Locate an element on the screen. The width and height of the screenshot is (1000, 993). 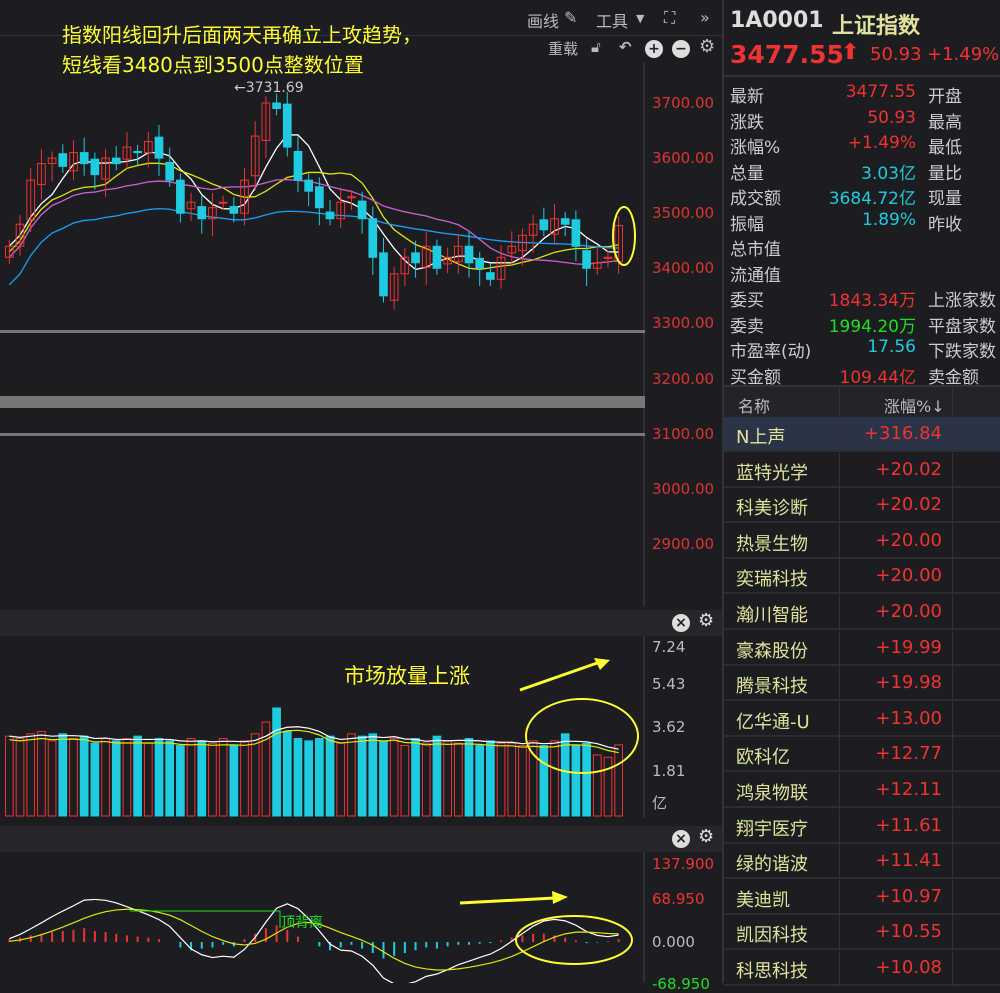
quote-row: 流通值 is located at coordinates (865, 273).